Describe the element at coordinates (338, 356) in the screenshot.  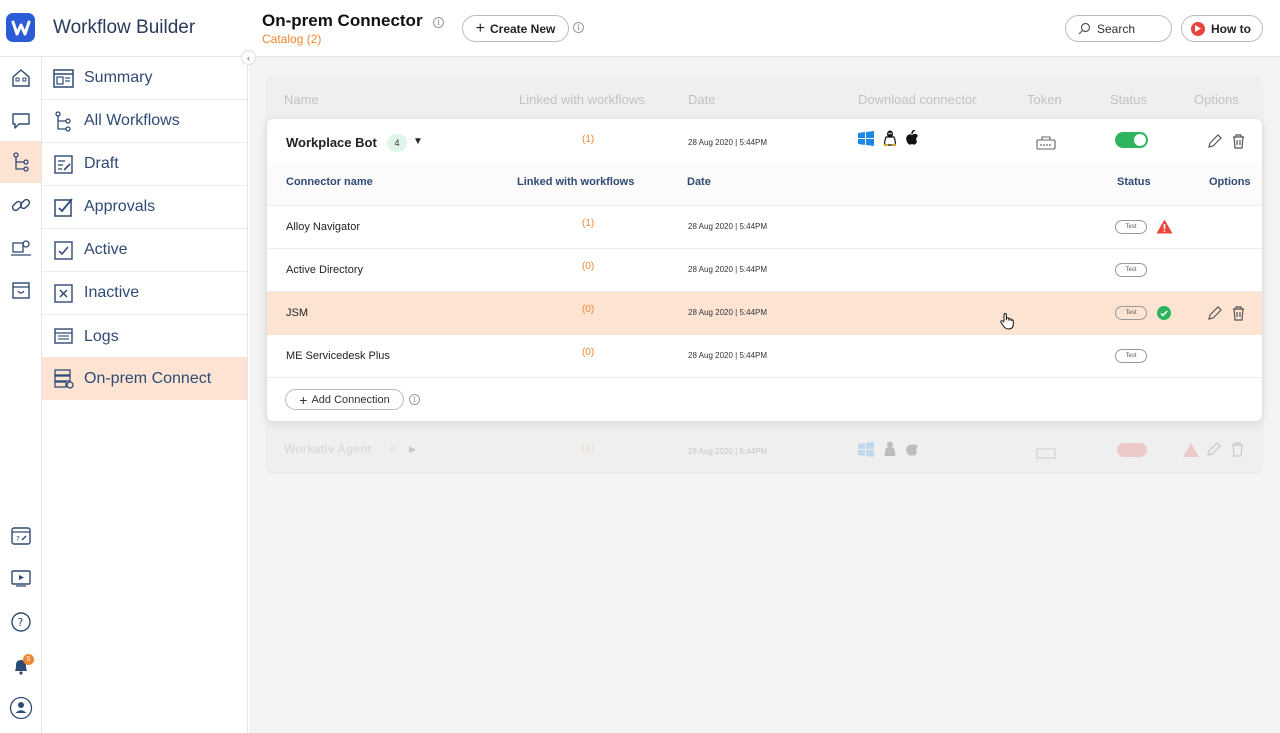
I see `connector-name: ME Servicedesk Plus` at that location.